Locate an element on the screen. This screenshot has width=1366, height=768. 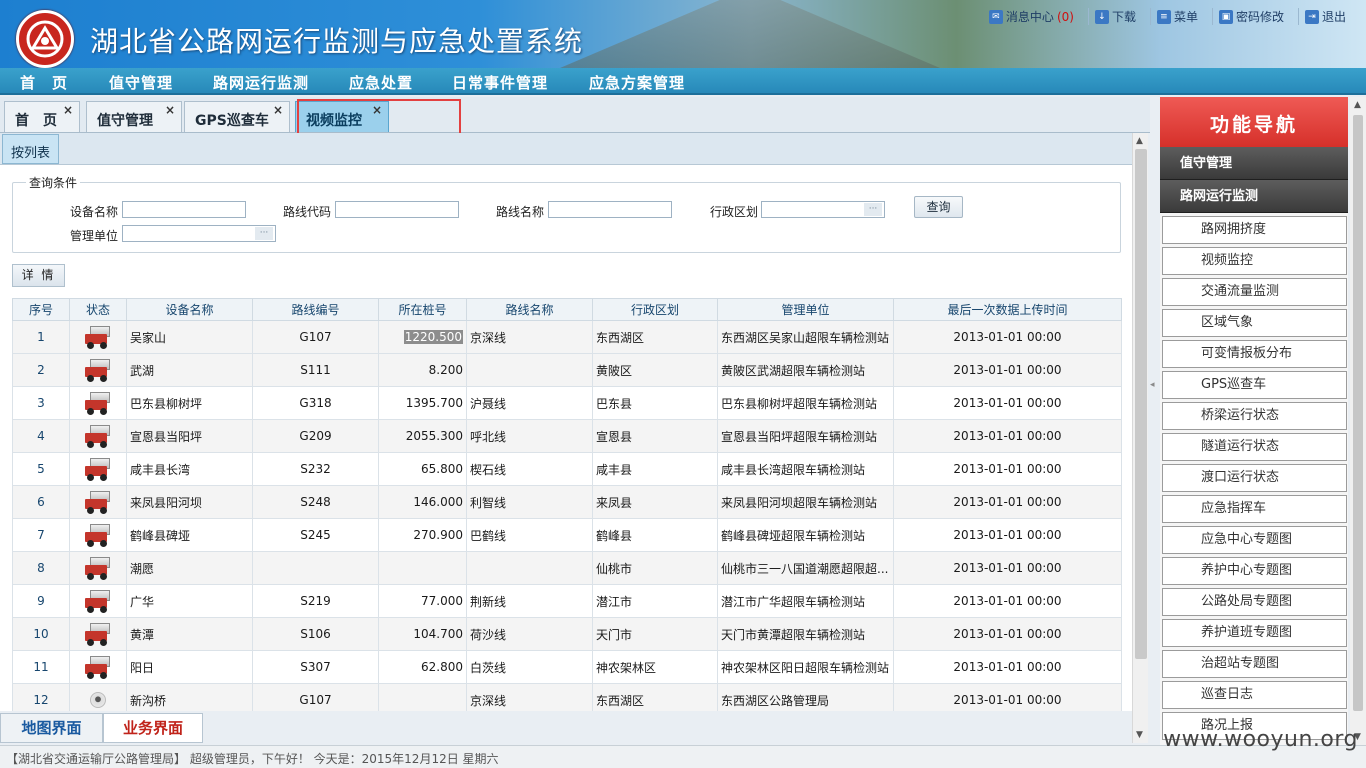
cell-index: 1 is located at coordinates (41, 337).